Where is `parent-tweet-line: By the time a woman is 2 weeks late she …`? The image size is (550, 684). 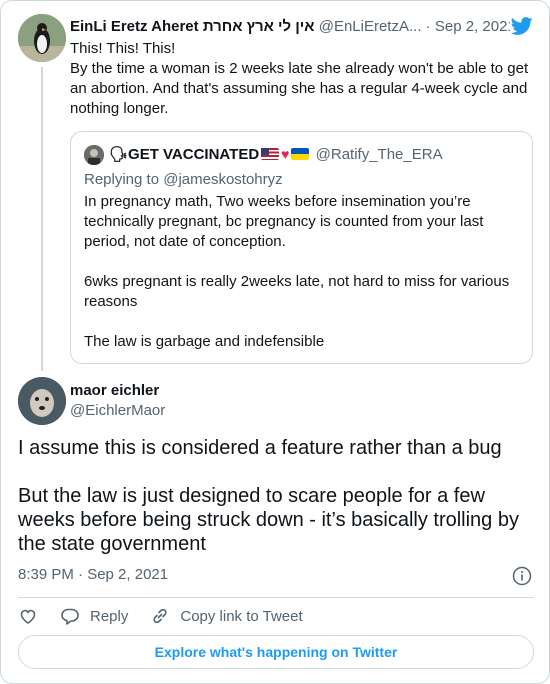
parent-tweet-line: By the time a woman is 2 weeks late she … is located at coordinates (299, 88).